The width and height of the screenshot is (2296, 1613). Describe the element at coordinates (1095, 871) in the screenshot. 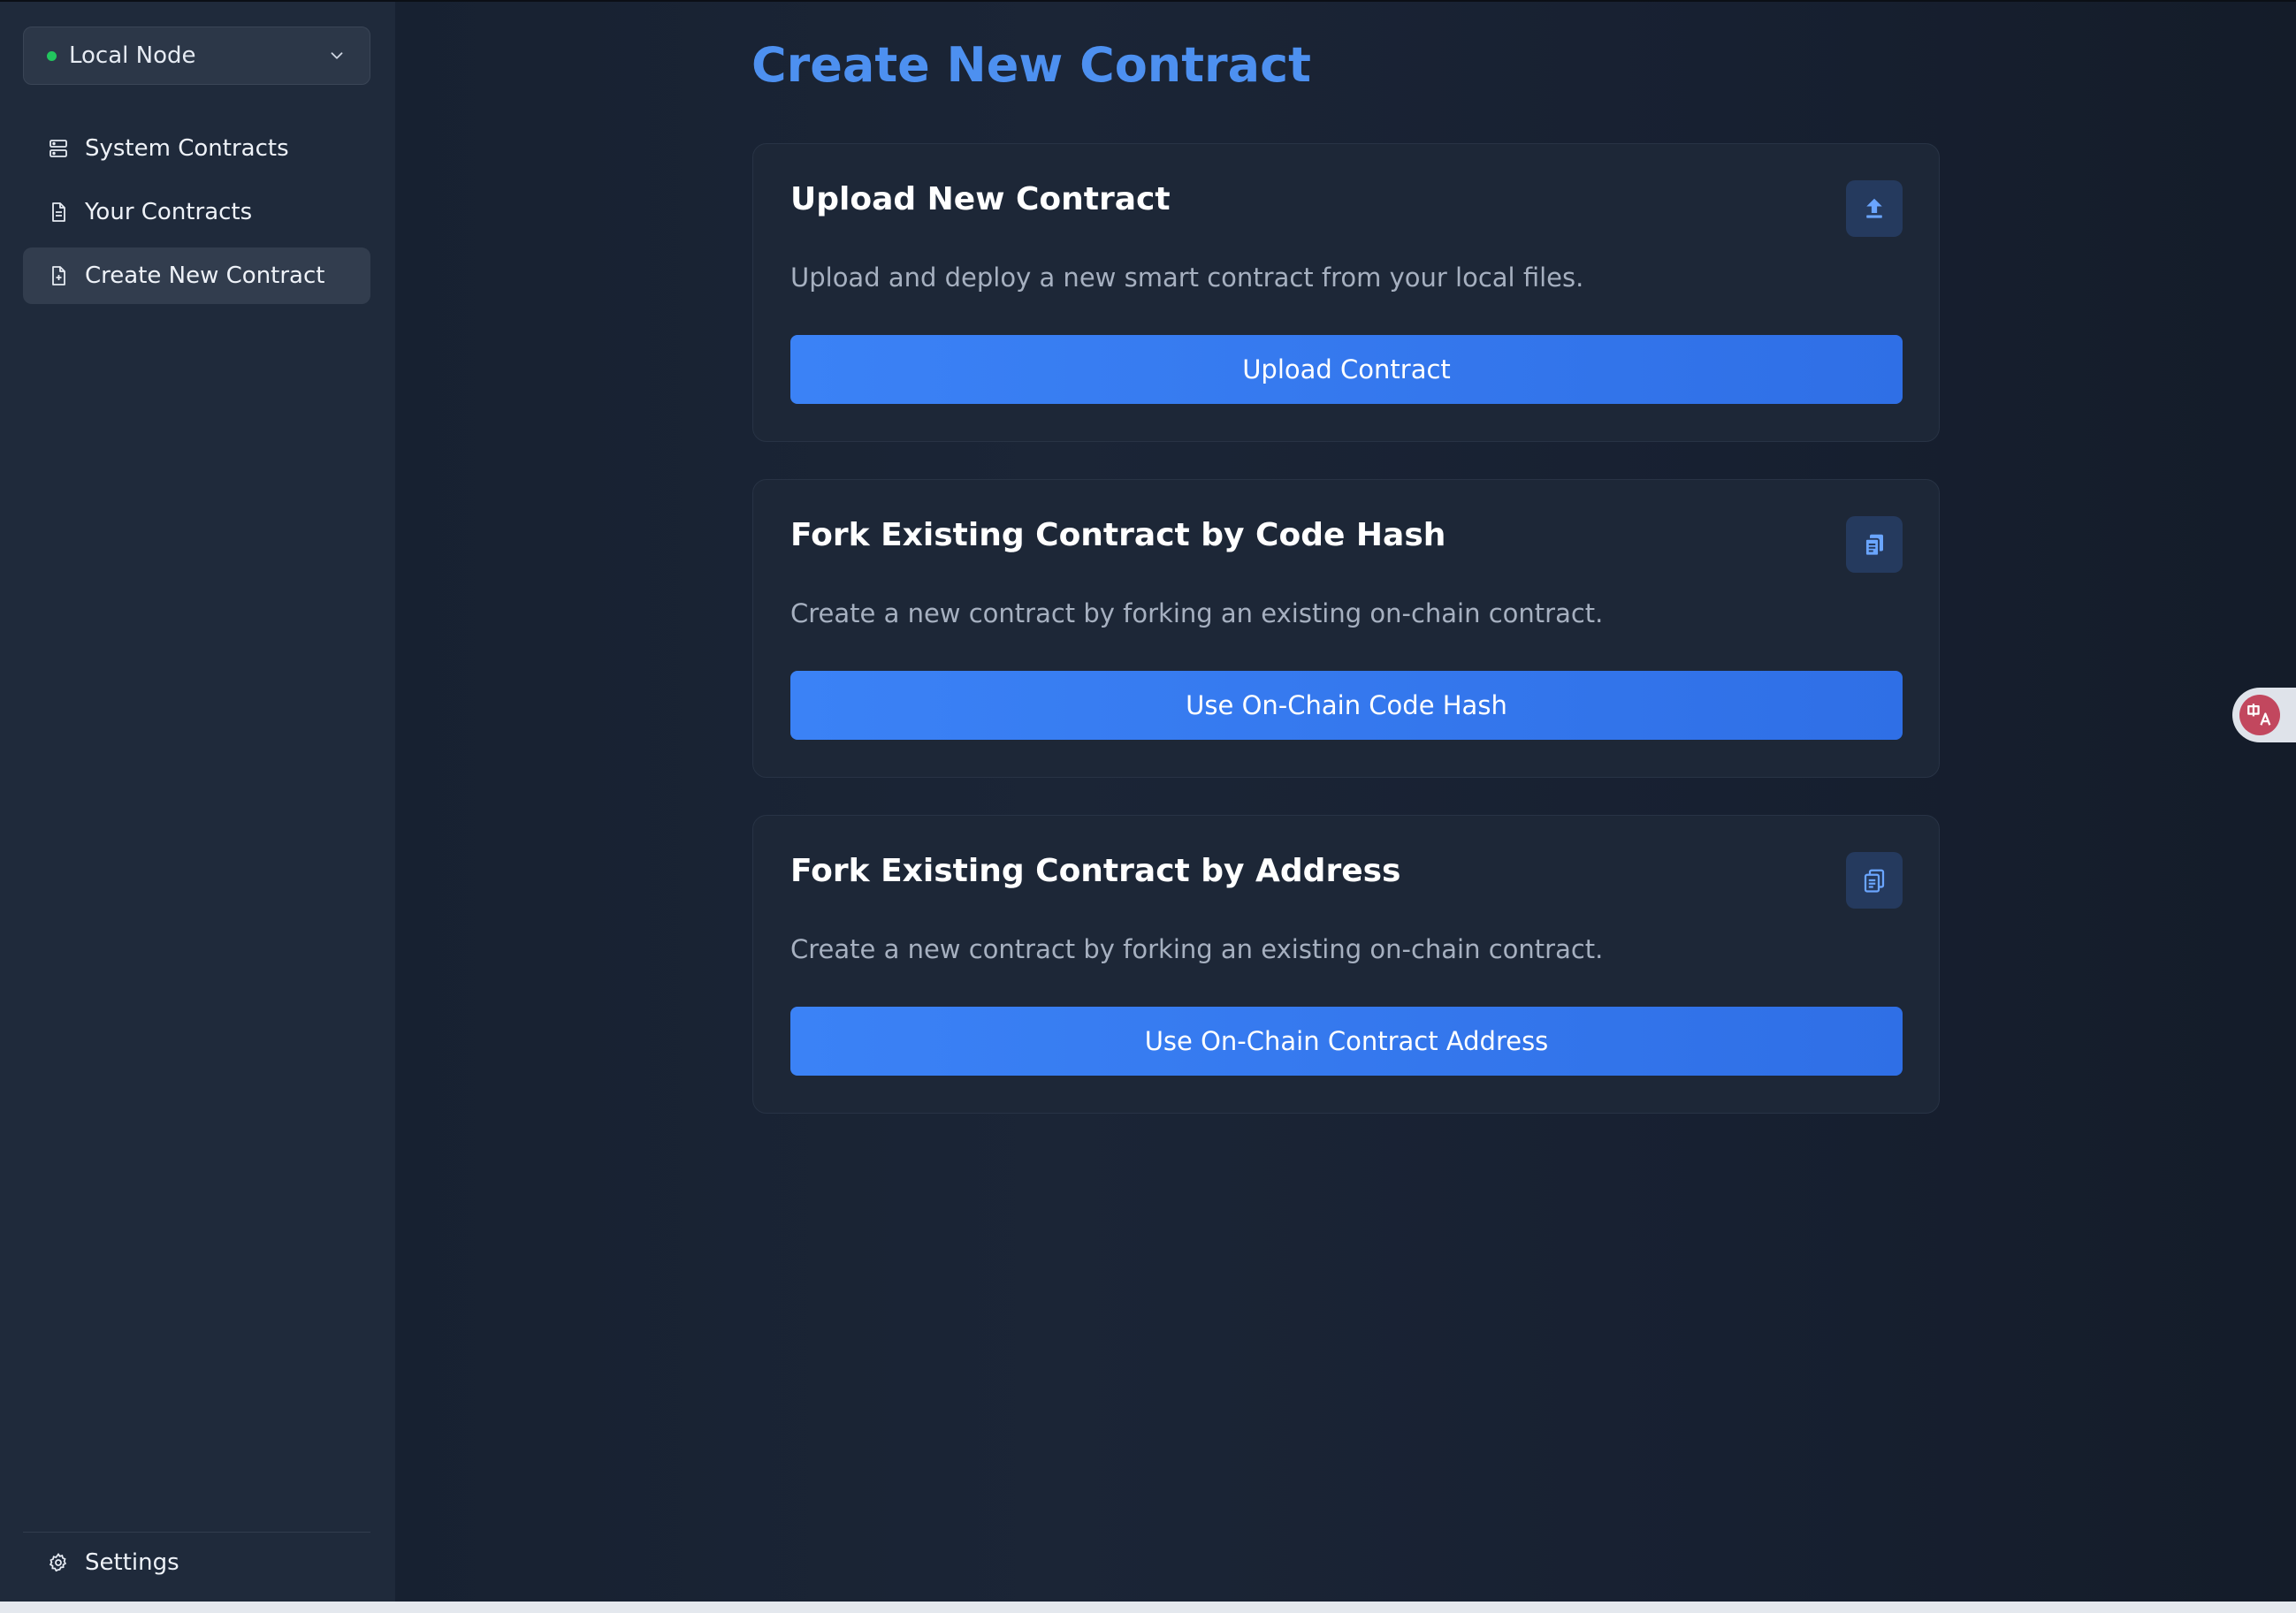

I see `card-title: Fork Existing Contract by Address` at that location.